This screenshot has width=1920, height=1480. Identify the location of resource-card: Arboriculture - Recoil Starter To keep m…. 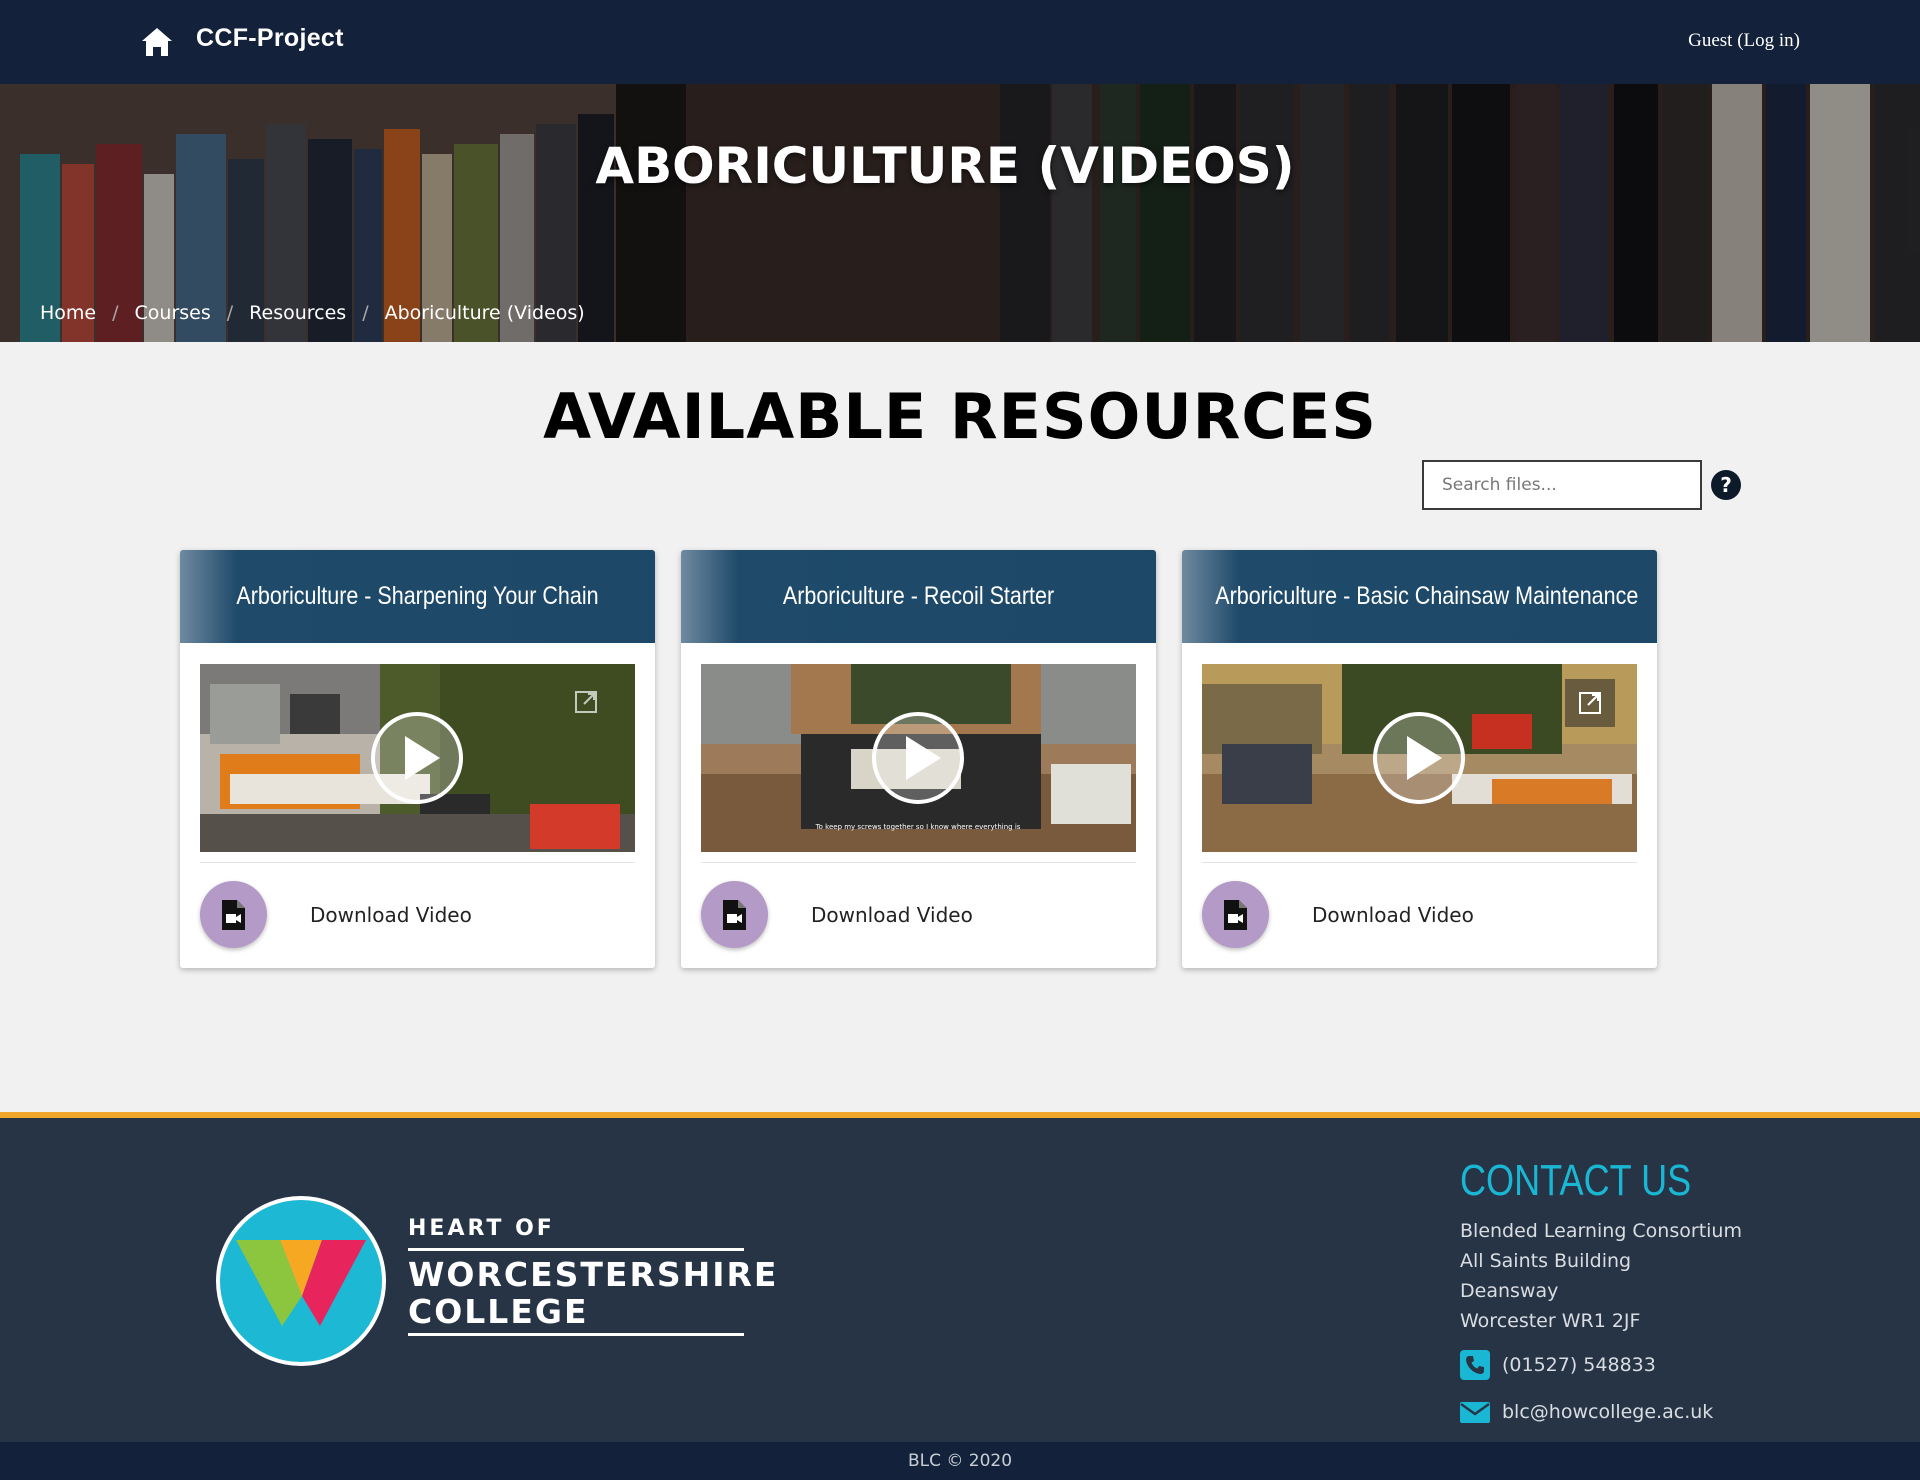
(918, 759).